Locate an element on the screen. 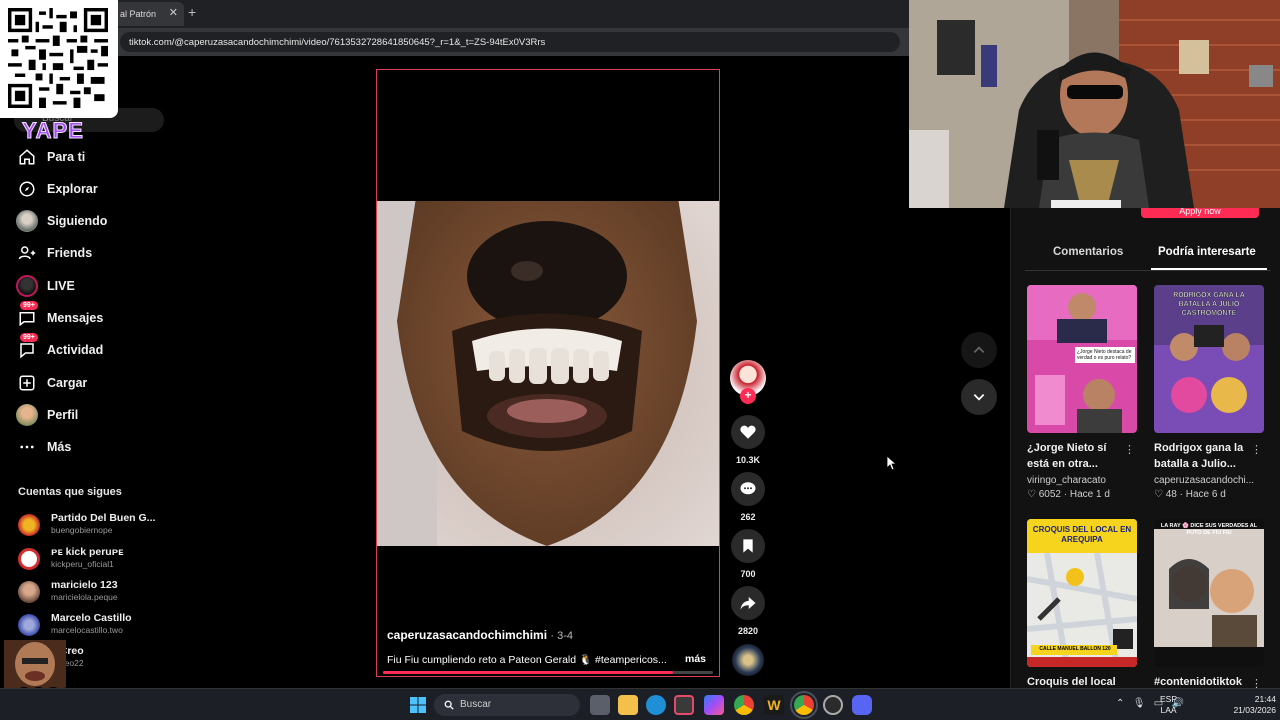 This screenshot has height=720, width=1280. video-progress-bar is located at coordinates (548, 672).